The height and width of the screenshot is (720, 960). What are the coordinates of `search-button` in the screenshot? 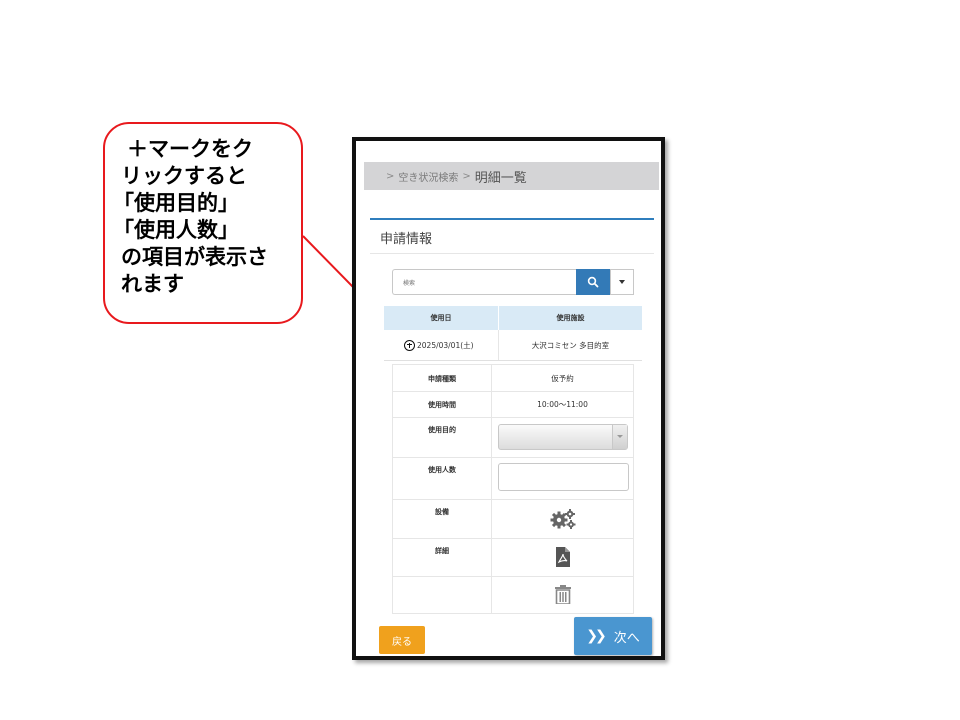 It's located at (593, 282).